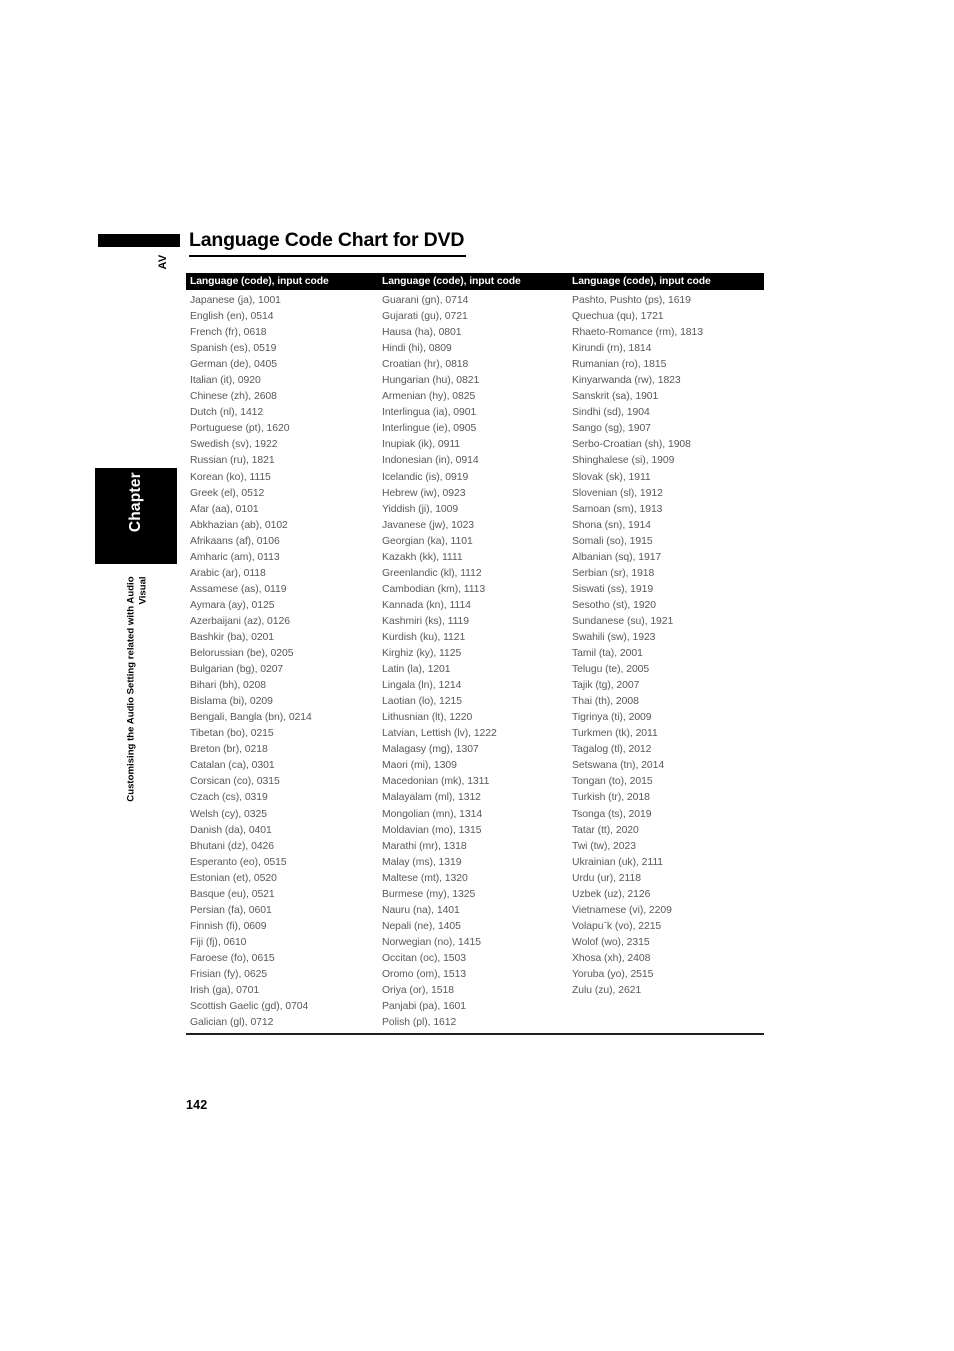  What do you see at coordinates (225, 991) in the screenshot?
I see `table-row: Irish (ga), 0701` at bounding box center [225, 991].